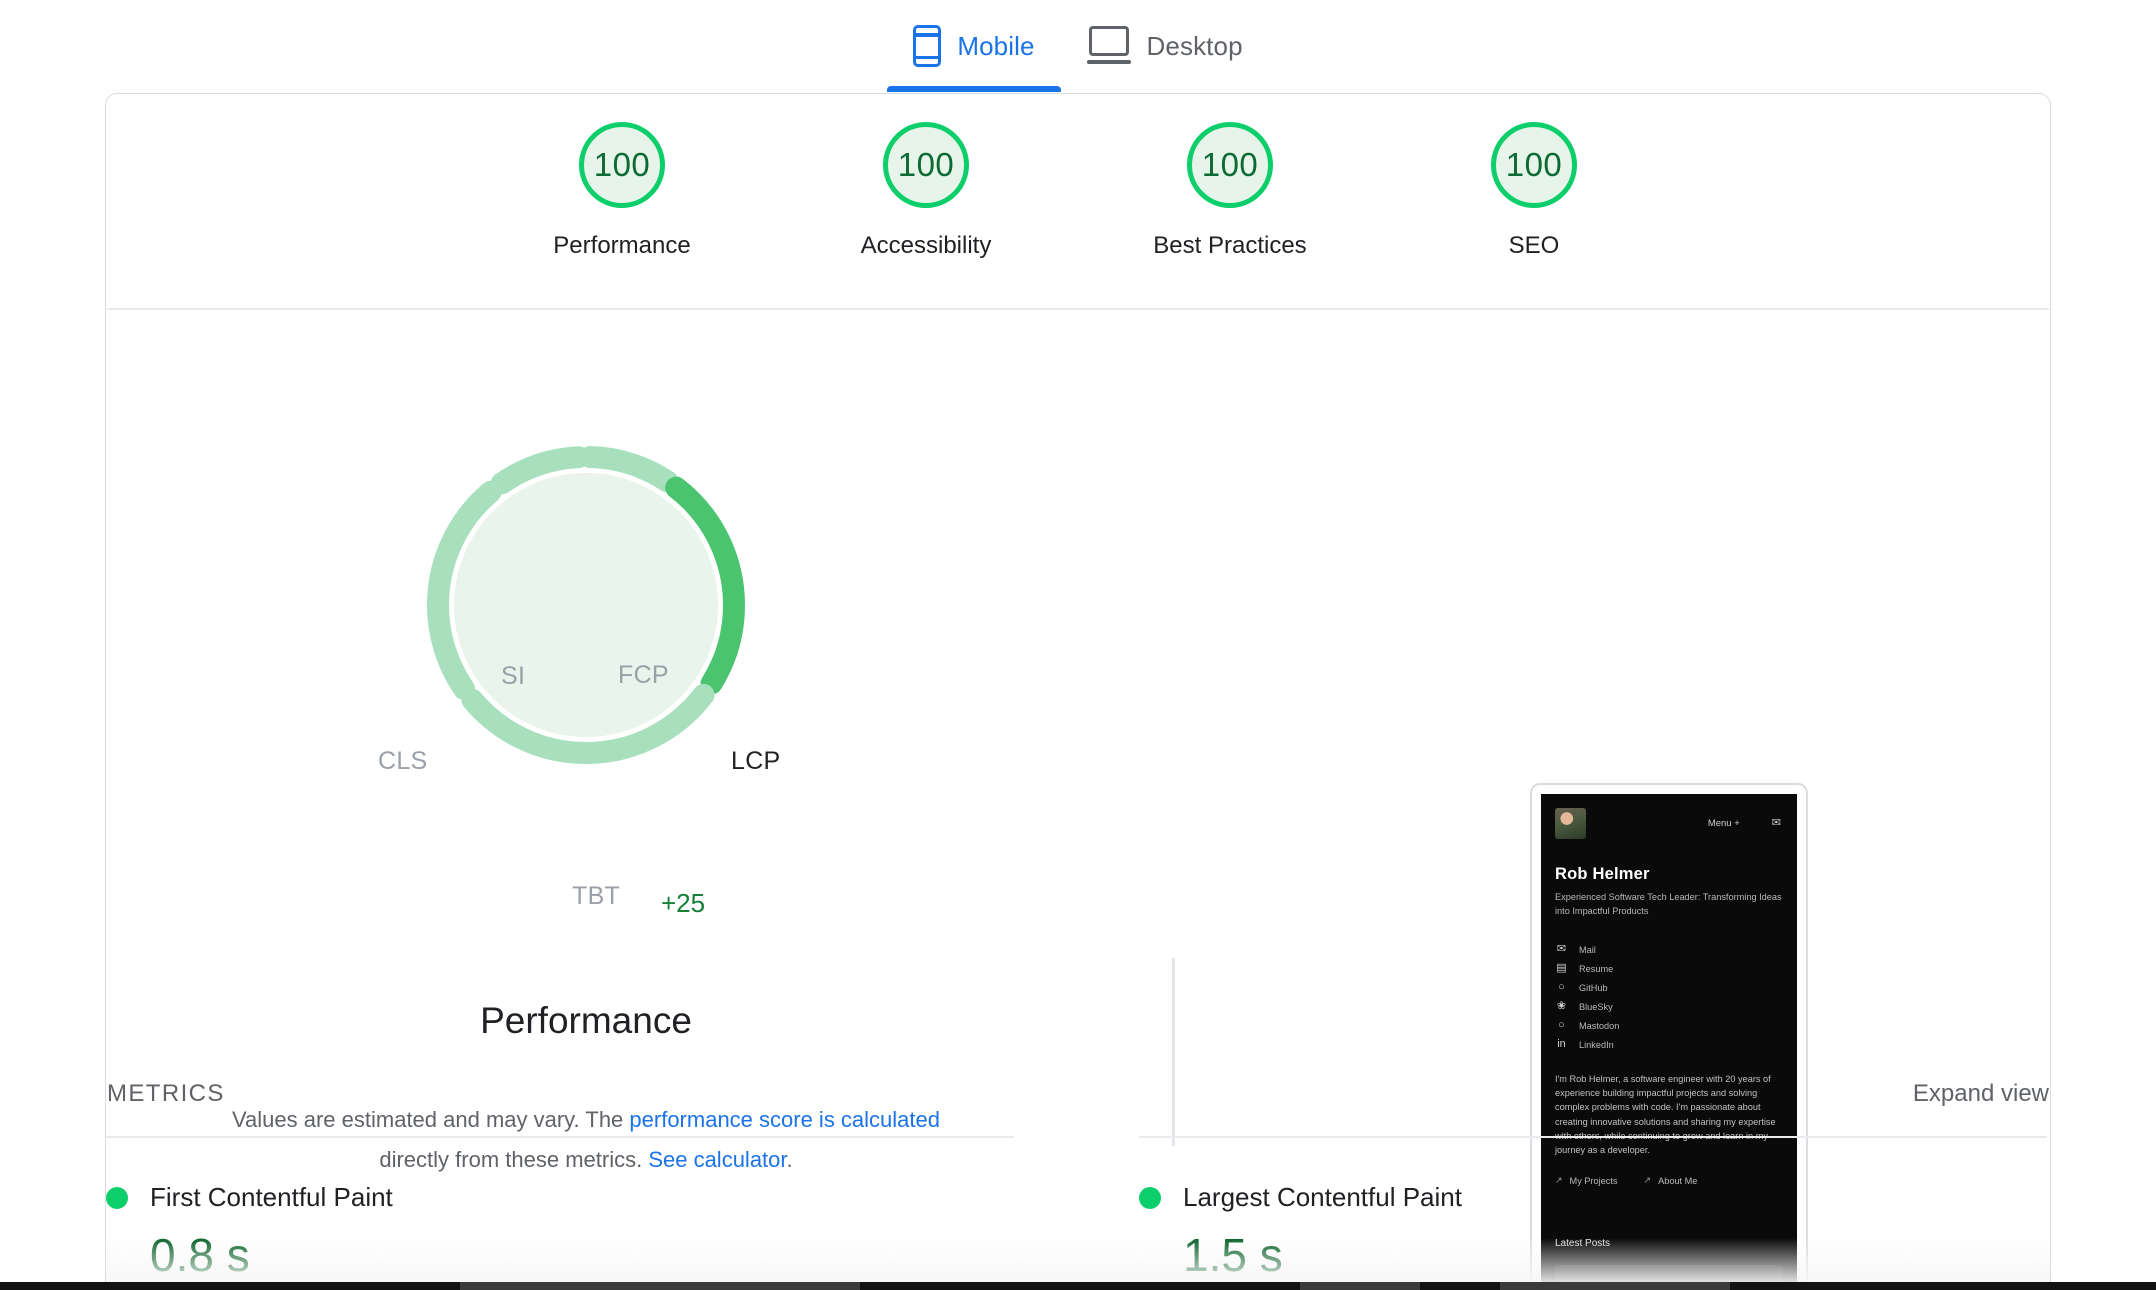 Image resolution: width=2156 pixels, height=1290 pixels. Describe the element at coordinates (1230, 245) in the screenshot. I see `gauge-best-practices-label: Best Practices` at that location.